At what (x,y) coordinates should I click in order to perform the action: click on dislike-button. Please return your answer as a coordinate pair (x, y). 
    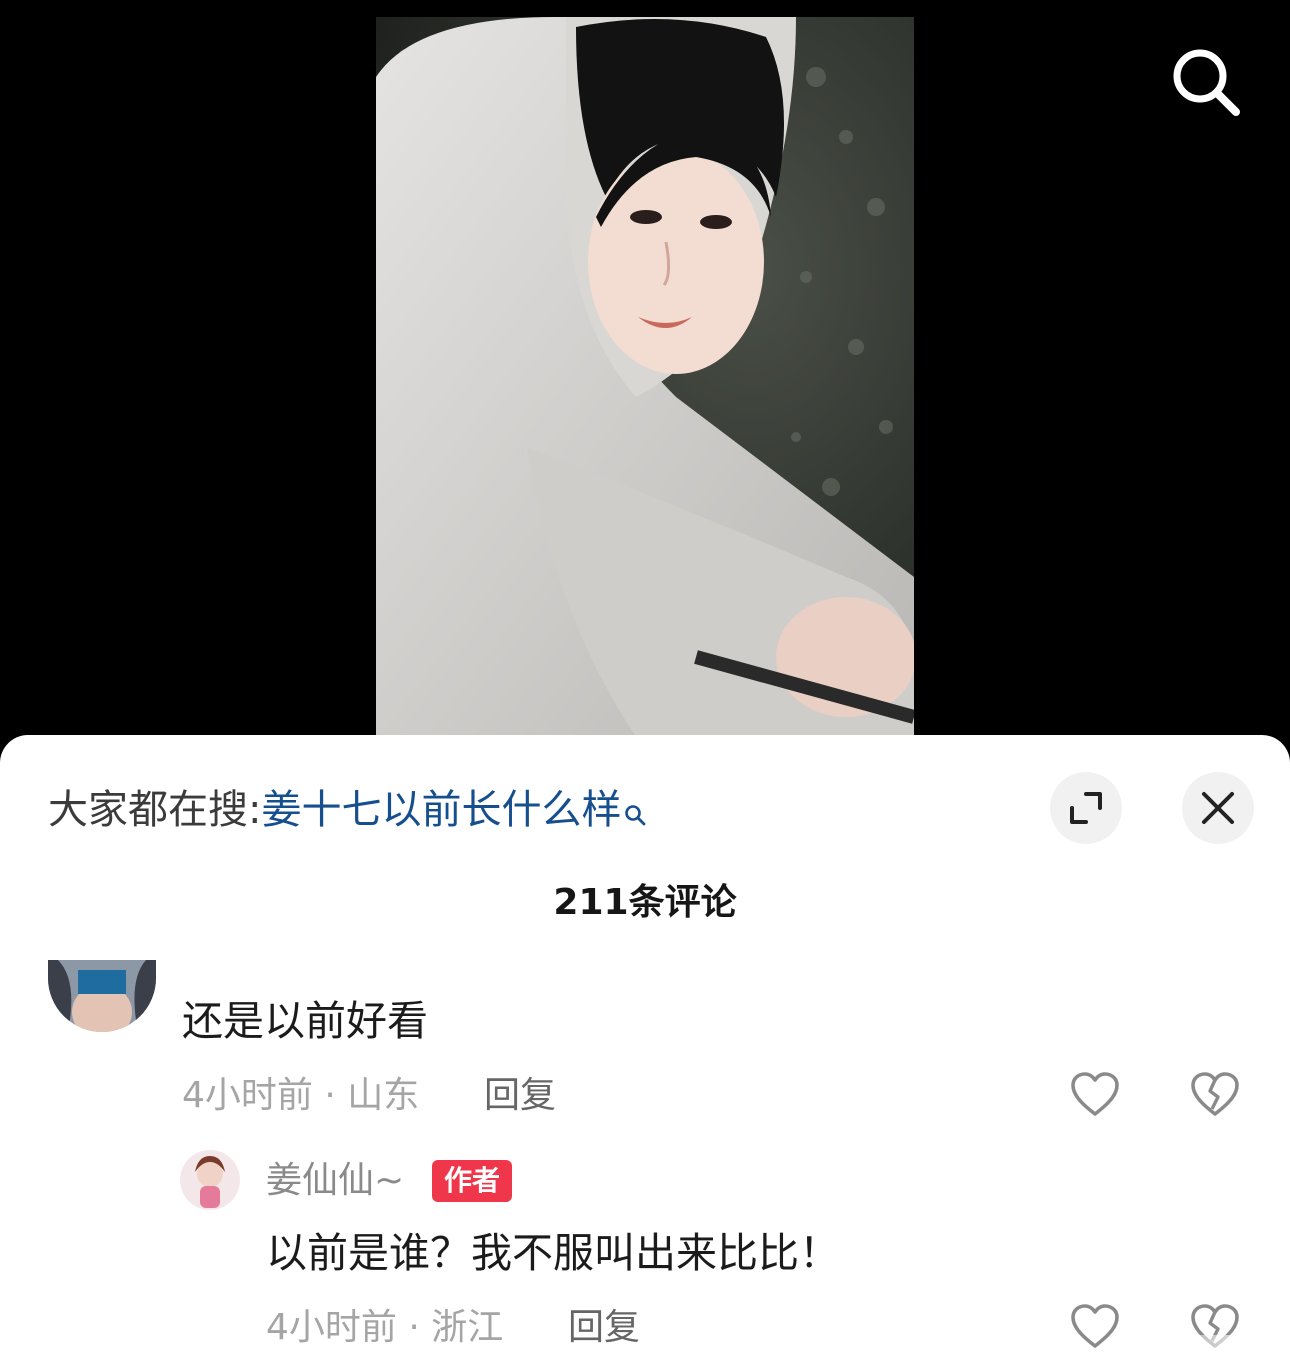
    Looking at the image, I should click on (1215, 1097).